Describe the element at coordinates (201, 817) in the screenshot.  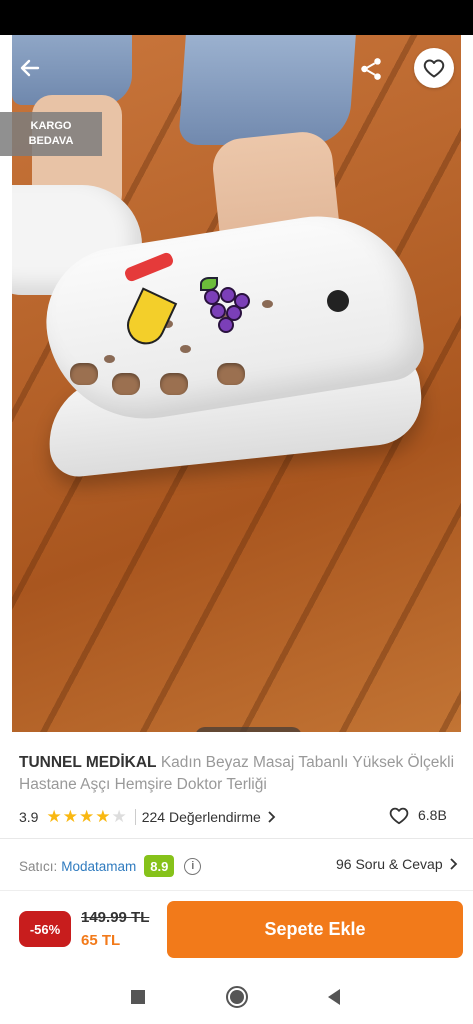
I see `reviews-label: 224 Değerlendirme` at that location.